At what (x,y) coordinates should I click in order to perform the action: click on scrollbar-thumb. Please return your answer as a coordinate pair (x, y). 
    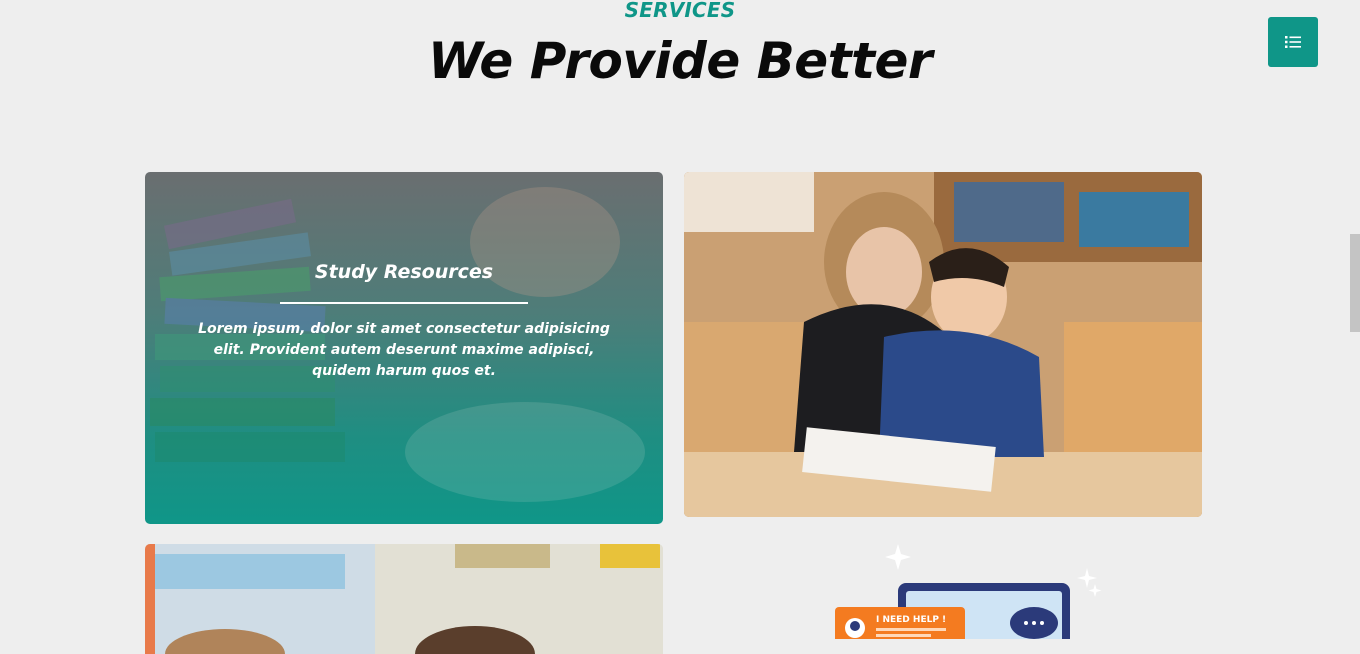
    Looking at the image, I should click on (1355, 283).